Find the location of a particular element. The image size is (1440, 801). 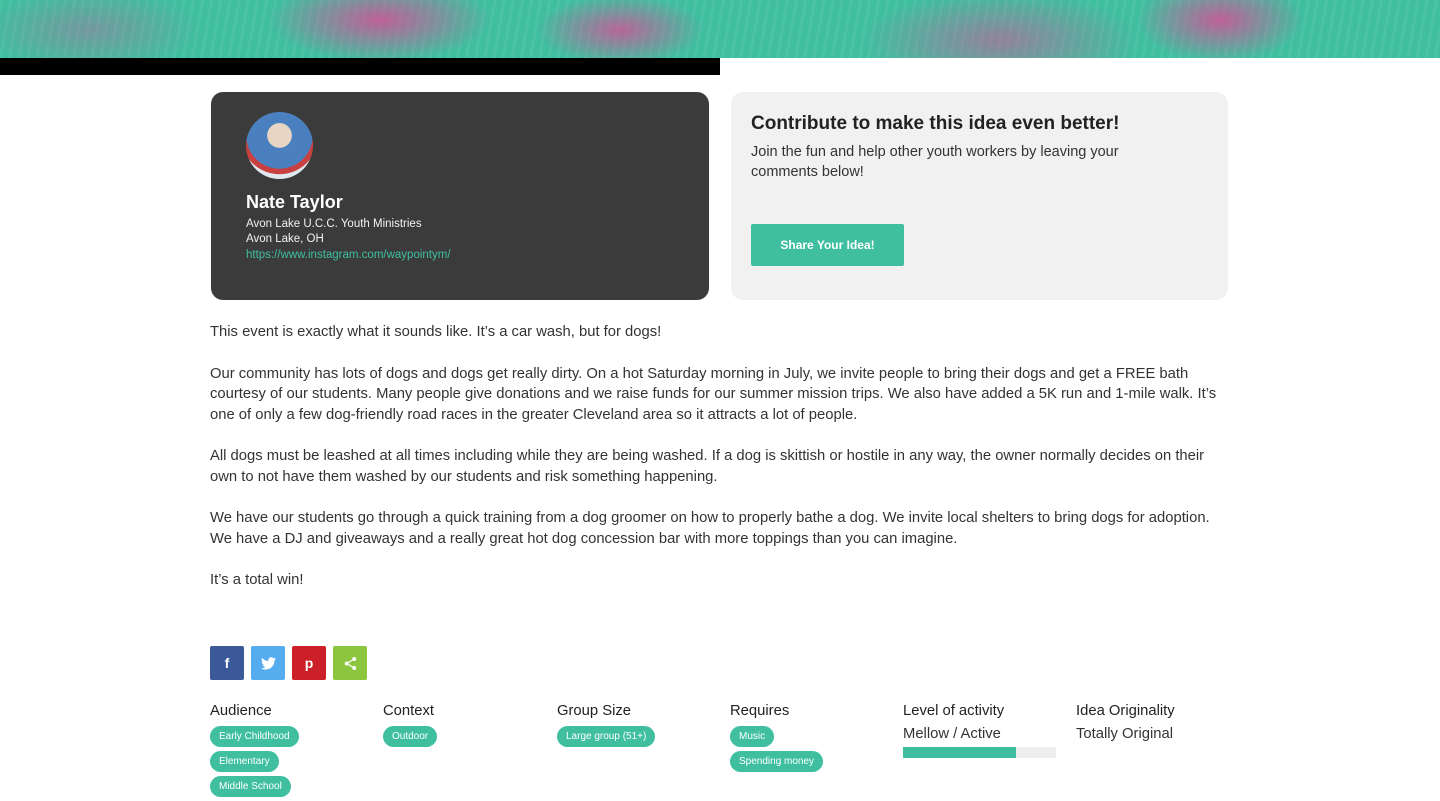

meta-originality-label: Idea Originality is located at coordinates (1125, 711).